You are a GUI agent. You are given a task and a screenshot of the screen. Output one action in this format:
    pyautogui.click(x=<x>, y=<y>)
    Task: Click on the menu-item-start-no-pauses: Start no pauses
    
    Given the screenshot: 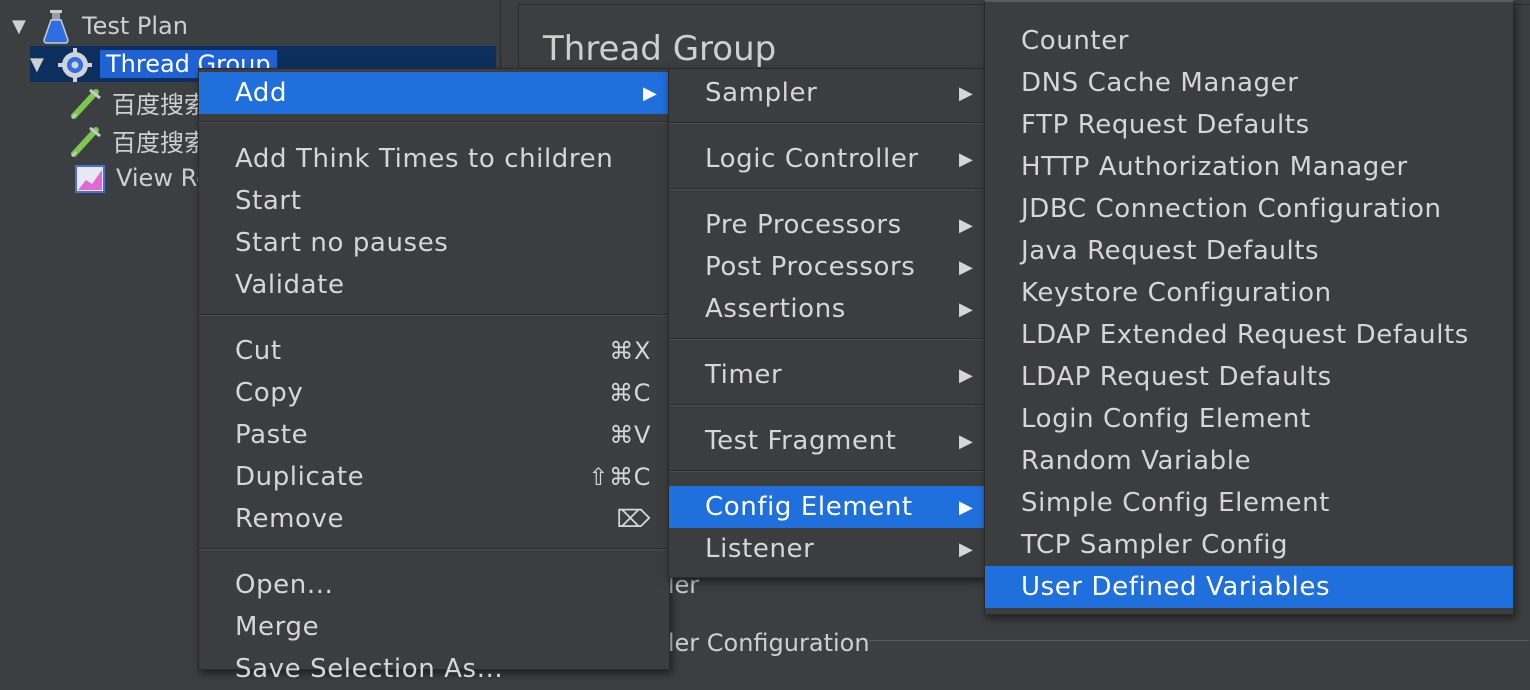 What is the action you would take?
    pyautogui.click(x=434, y=243)
    